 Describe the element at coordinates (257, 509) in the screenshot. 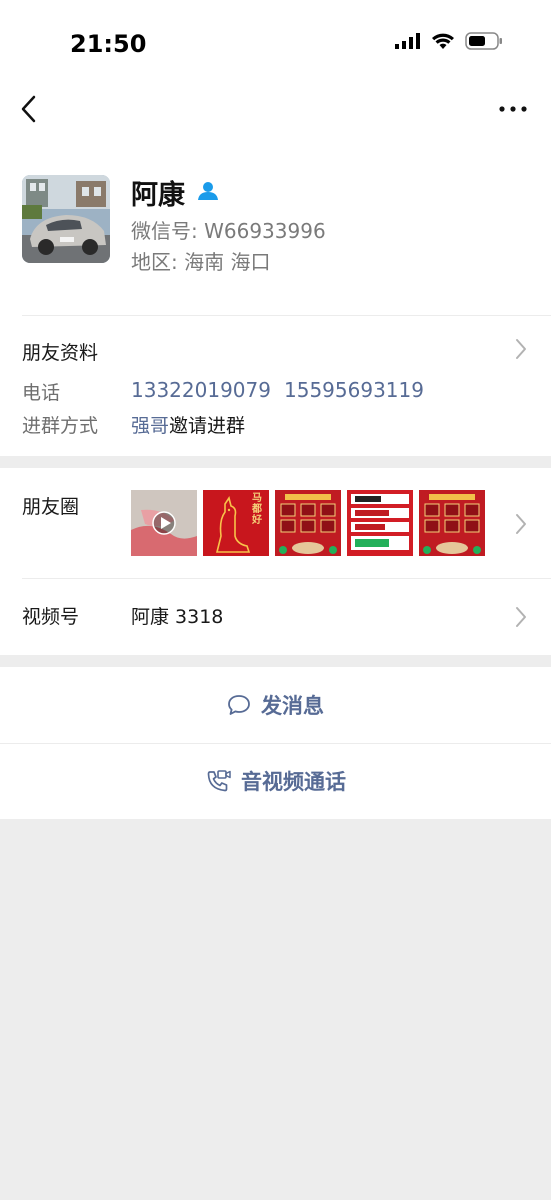

I see `thumb-vertical-text: 马 都 好` at that location.